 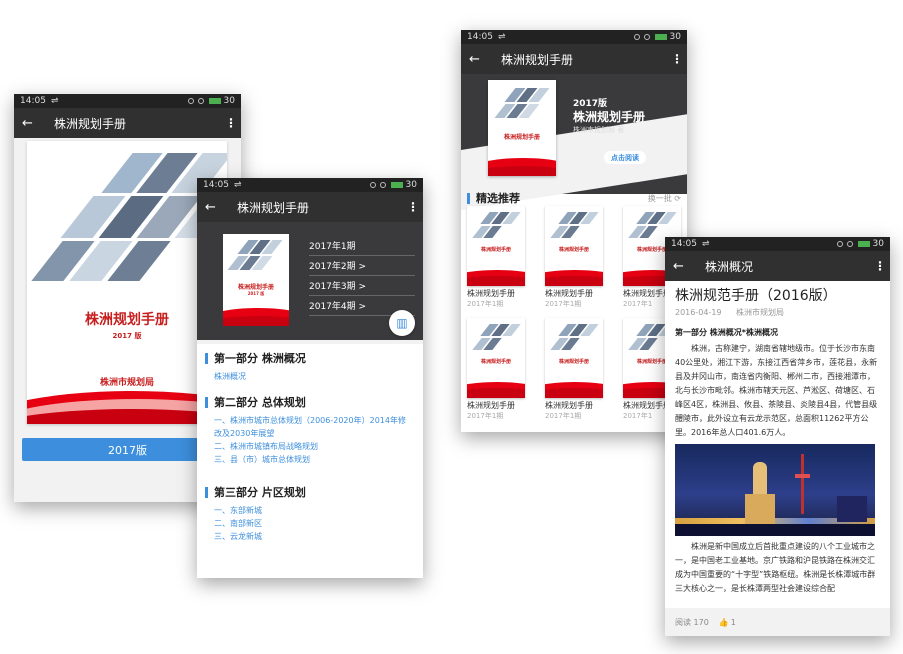 I want to click on like-icon: 👍, so click(x=724, y=622).